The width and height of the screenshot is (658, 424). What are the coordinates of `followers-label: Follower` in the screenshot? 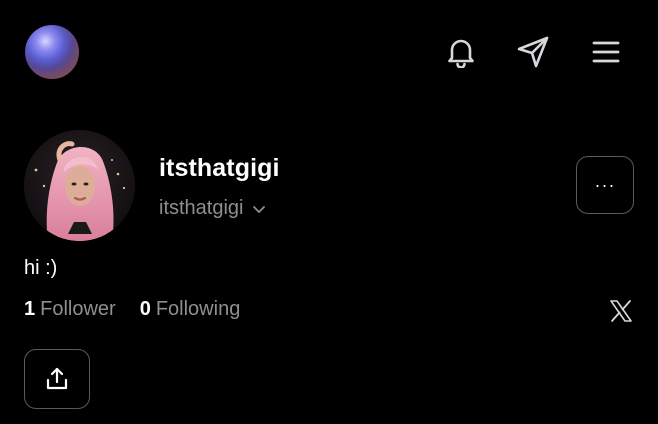 It's located at (78, 309).